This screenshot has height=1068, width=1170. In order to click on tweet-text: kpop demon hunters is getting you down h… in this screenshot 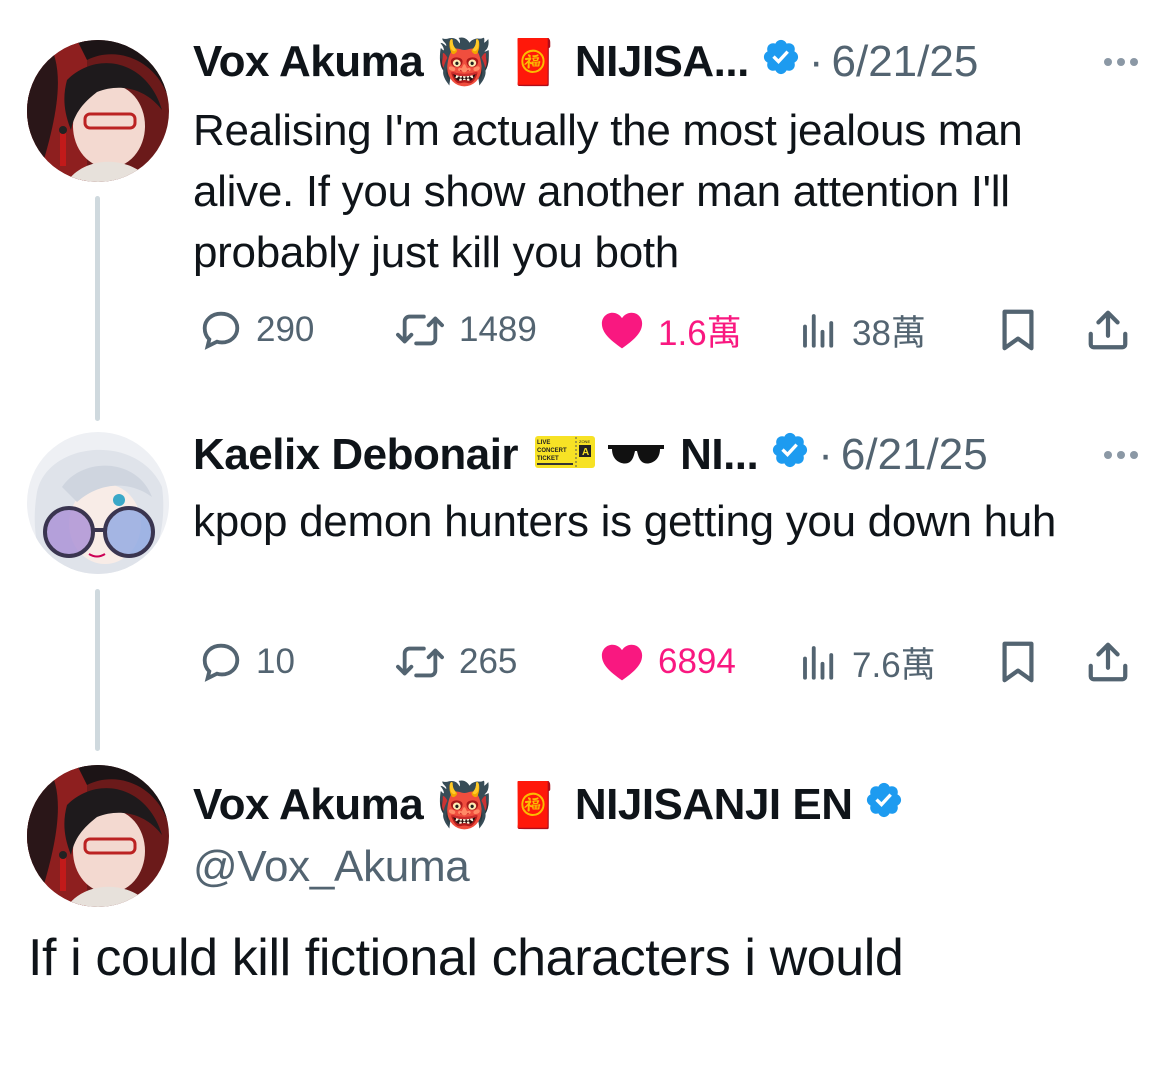, I will do `click(625, 521)`.